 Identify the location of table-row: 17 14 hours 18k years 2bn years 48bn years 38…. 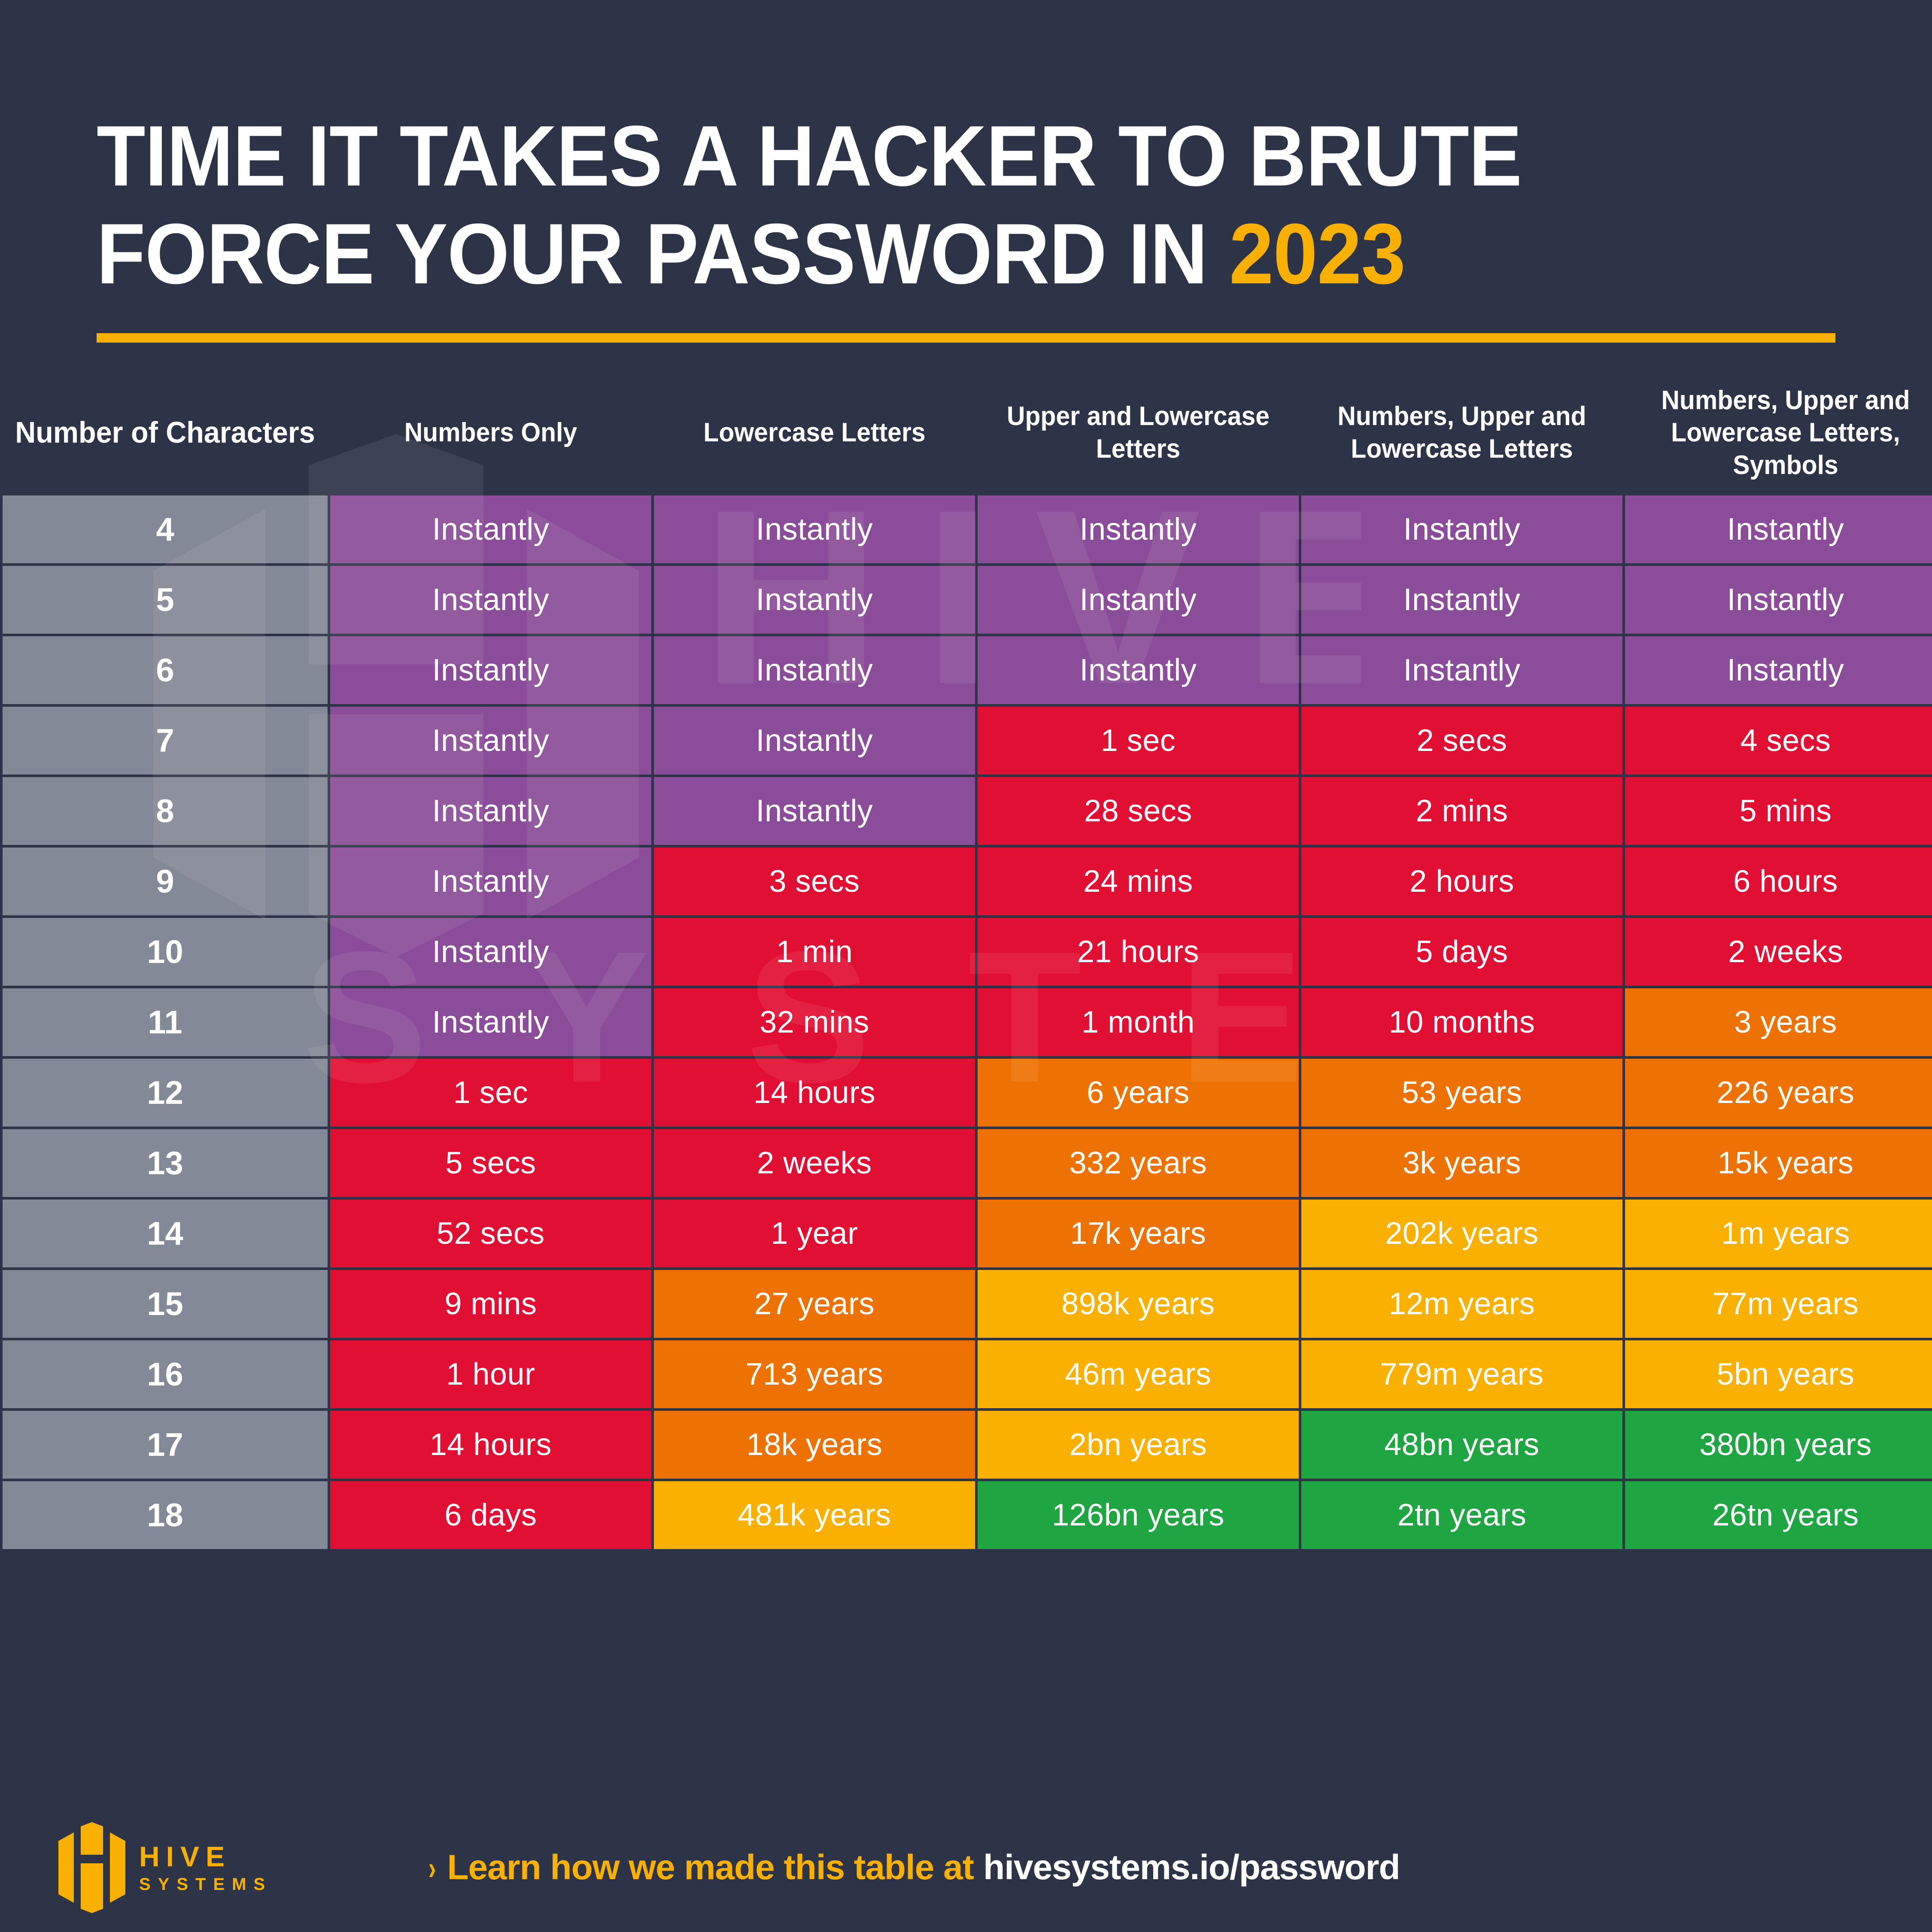
(968, 1445).